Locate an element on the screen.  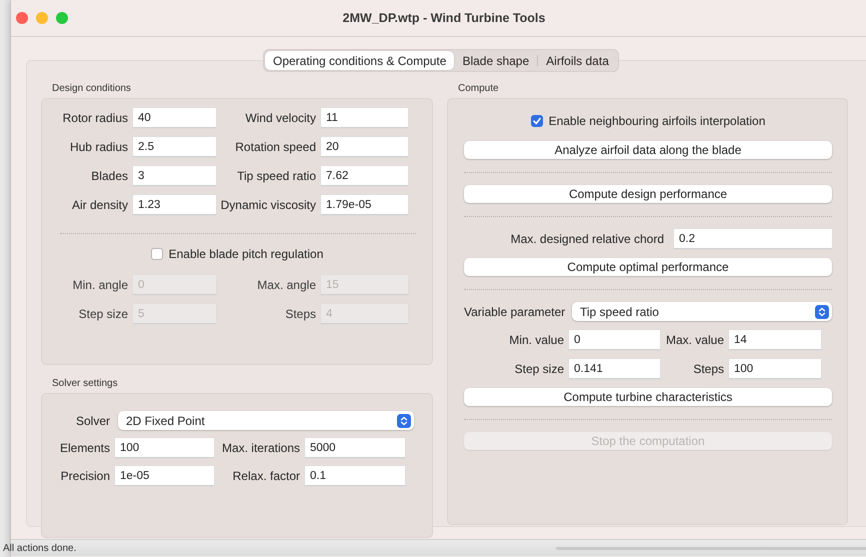
input-field: 14 is located at coordinates (775, 340).